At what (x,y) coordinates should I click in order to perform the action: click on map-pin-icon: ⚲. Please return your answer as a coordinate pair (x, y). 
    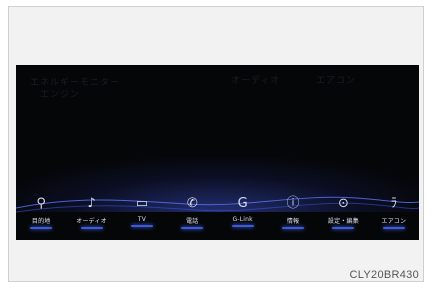
    Looking at the image, I should click on (41, 203).